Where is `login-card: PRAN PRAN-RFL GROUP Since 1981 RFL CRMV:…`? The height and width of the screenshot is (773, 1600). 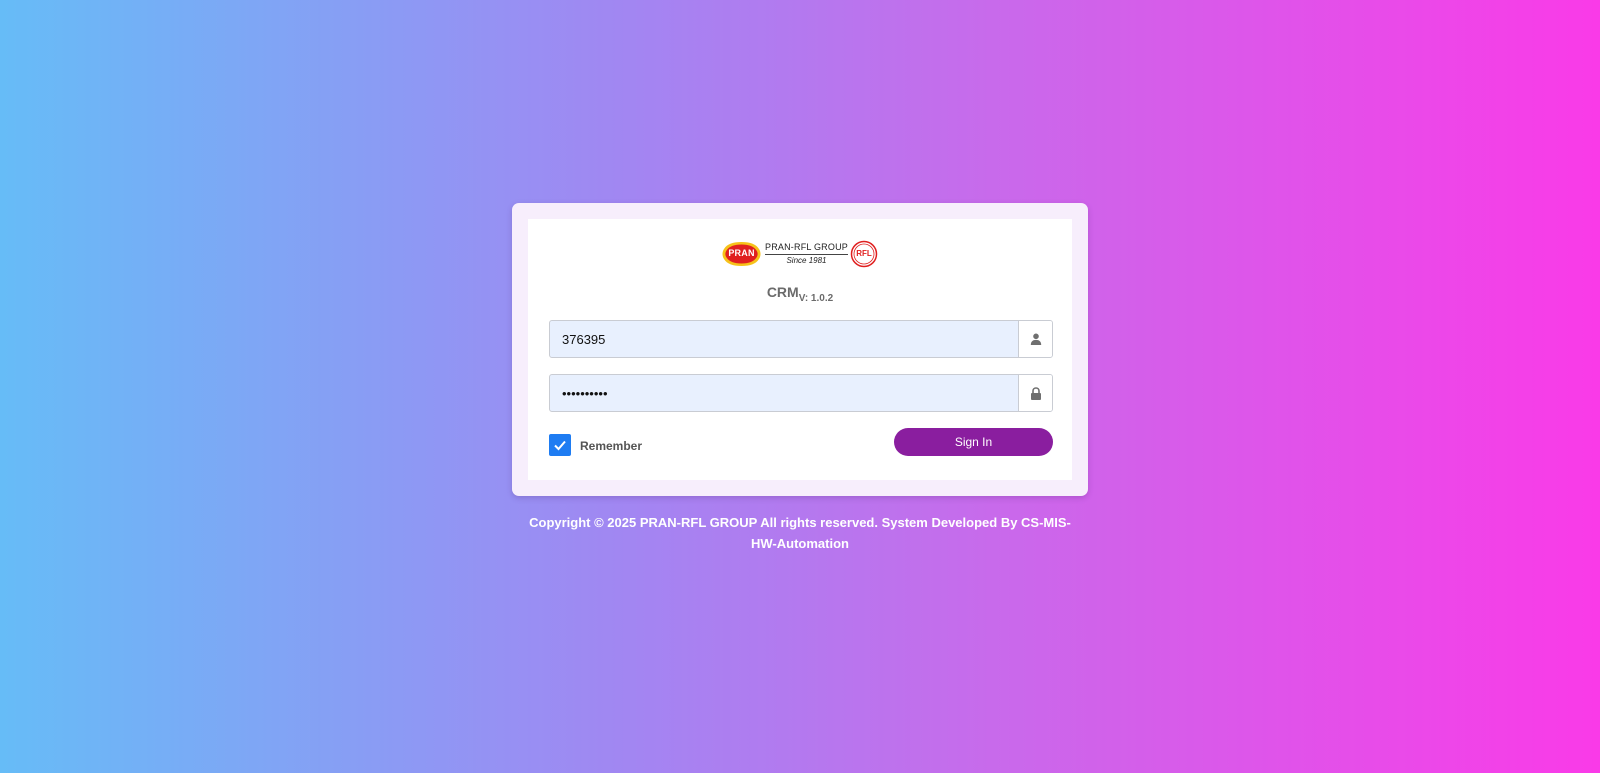
login-card: PRAN PRAN-RFL GROUP Since 1981 RFL CRMV:… is located at coordinates (800, 349).